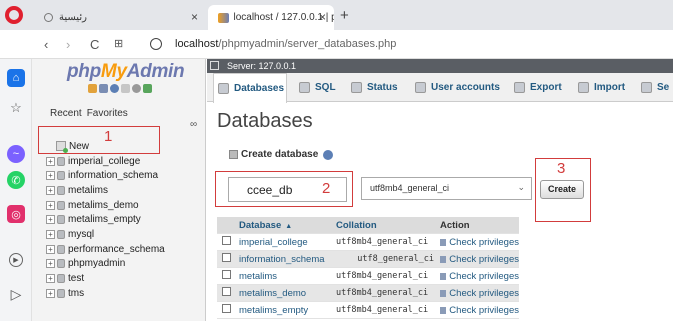  What do you see at coordinates (610, 87) in the screenshot?
I see `tab-label: Import` at bounding box center [610, 87].